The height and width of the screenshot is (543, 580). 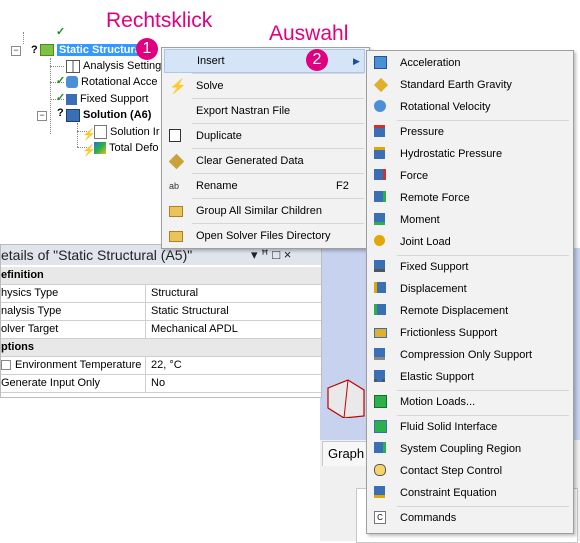 I want to click on frictionless-support-icon, so click(x=380, y=333).